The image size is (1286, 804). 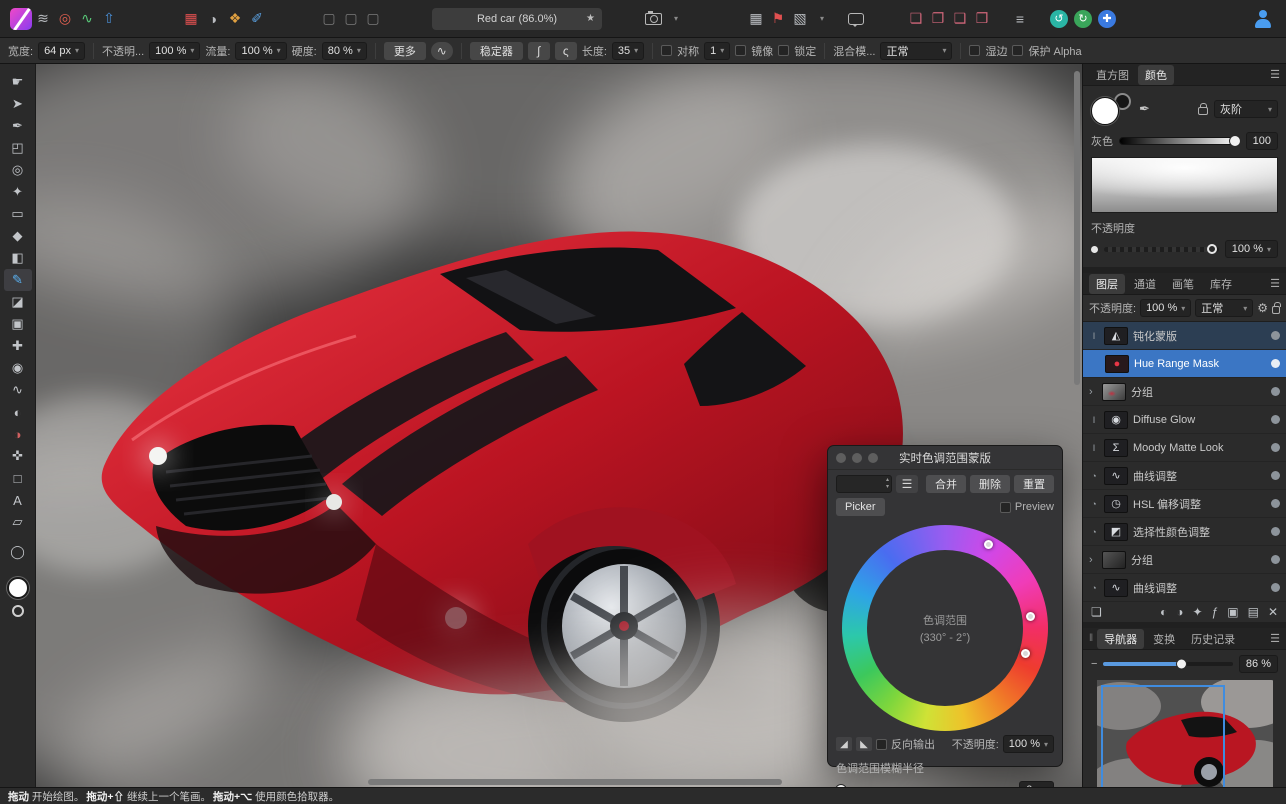 What do you see at coordinates (235, 19) in the screenshot?
I see `auto-colors-icon: ❖` at bounding box center [235, 19].